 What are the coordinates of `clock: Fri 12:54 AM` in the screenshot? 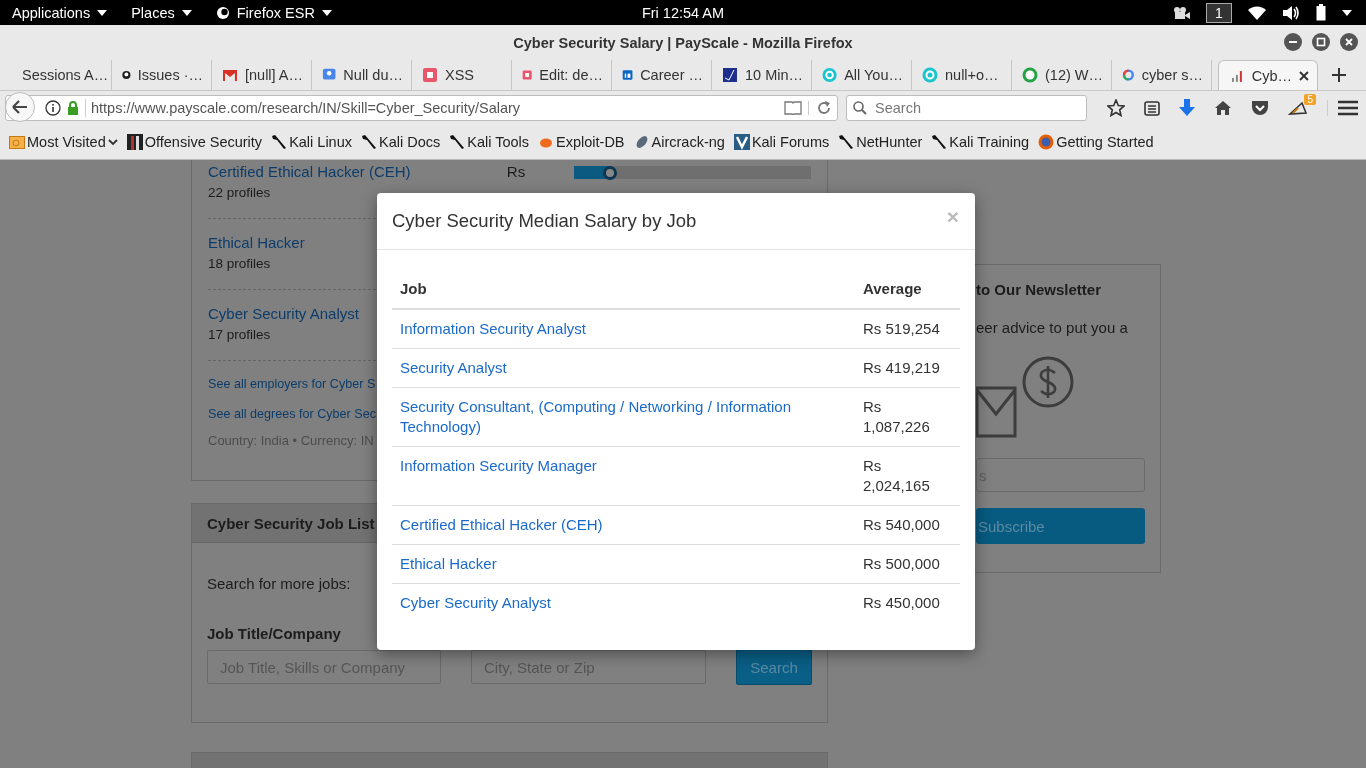 It's located at (683, 12).